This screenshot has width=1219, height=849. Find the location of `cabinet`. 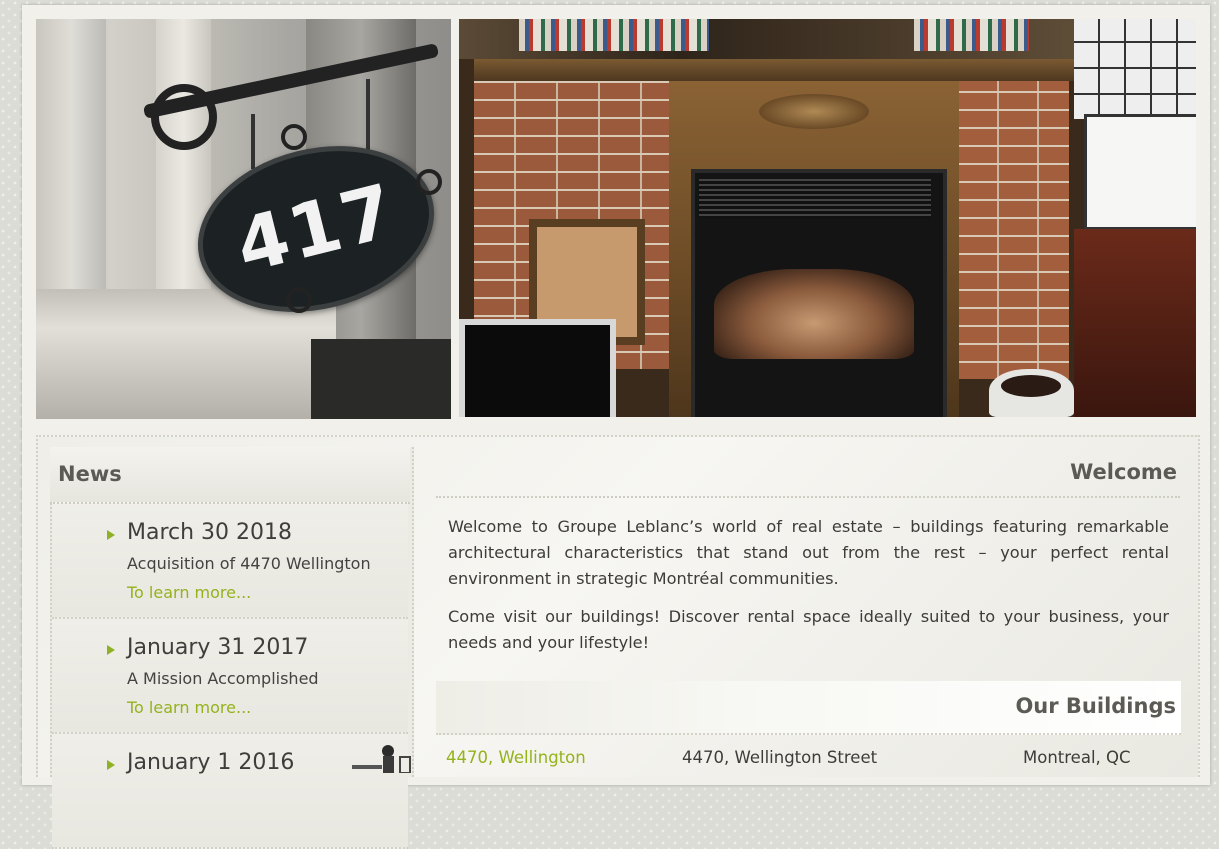

cabinet is located at coordinates (1135, 323).